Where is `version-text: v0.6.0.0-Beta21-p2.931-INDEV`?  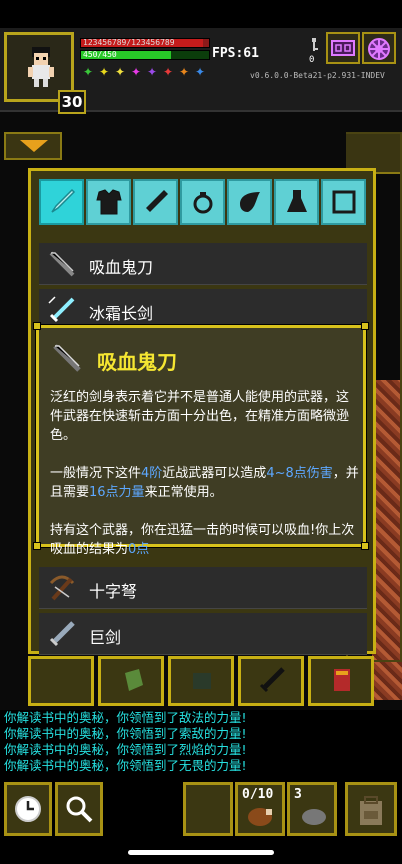 version-text: v0.6.0.0-Beta21-p2.931-INDEV is located at coordinates (317, 75).